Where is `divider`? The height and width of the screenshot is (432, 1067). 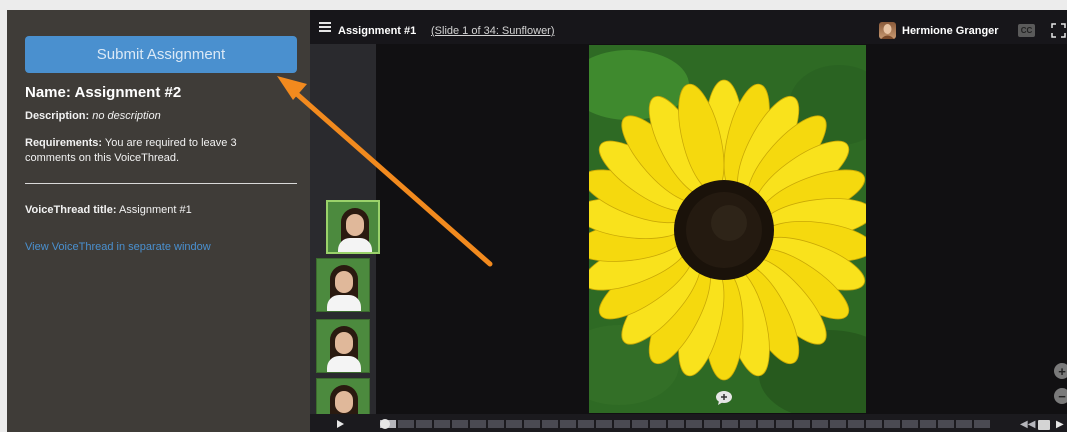 divider is located at coordinates (161, 183).